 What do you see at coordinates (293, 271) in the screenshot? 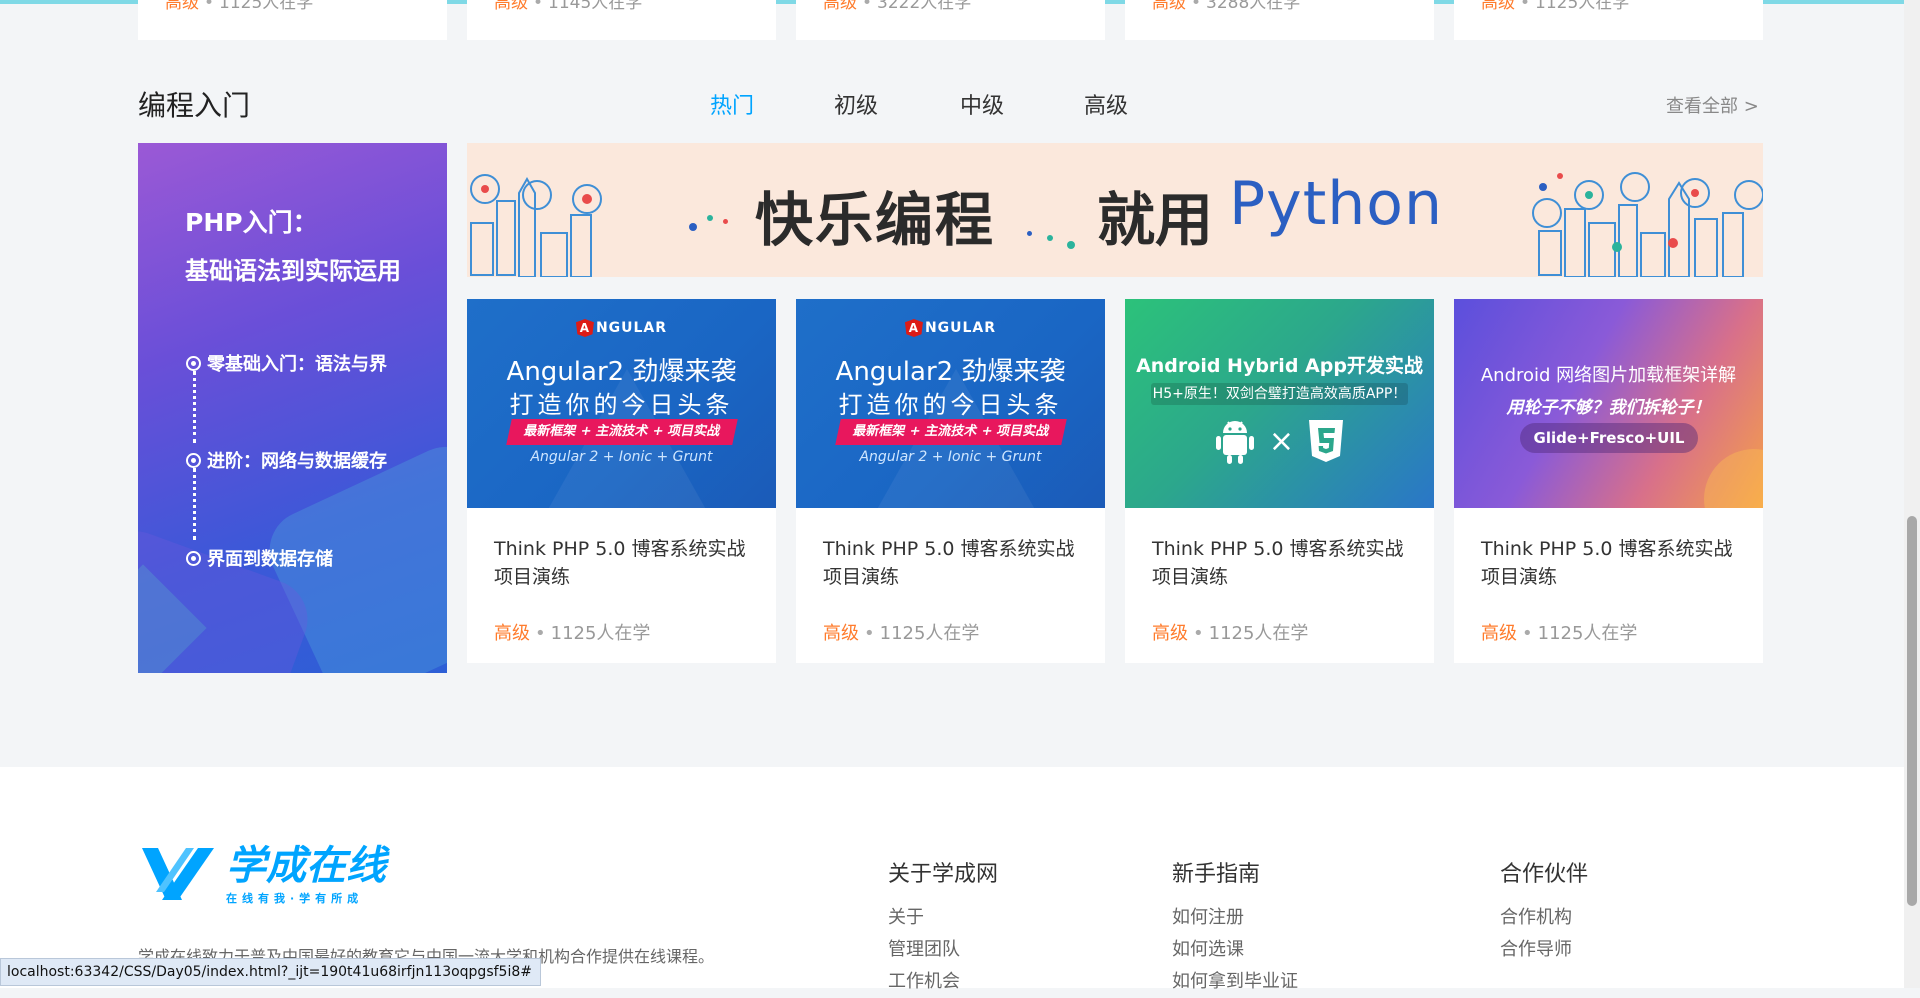
I see `promo-subtitle: 基础语法到实际运用` at bounding box center [293, 271].